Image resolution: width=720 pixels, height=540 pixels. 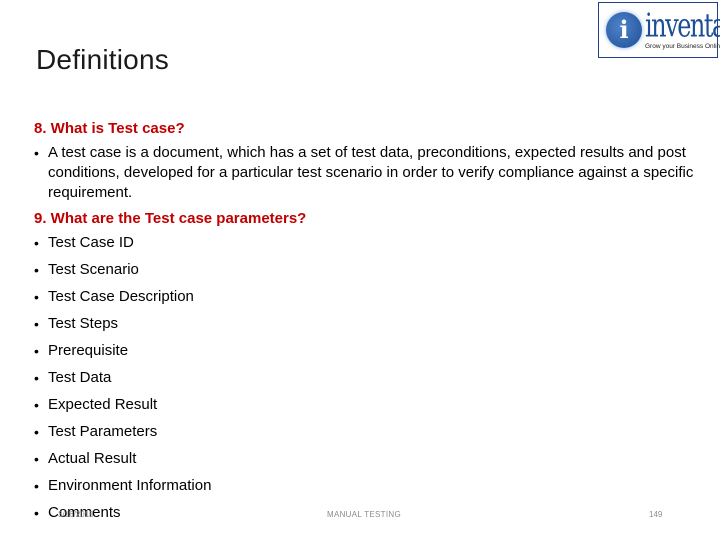 I want to click on footer-date: 3/16/2018, so click(x=76, y=514).